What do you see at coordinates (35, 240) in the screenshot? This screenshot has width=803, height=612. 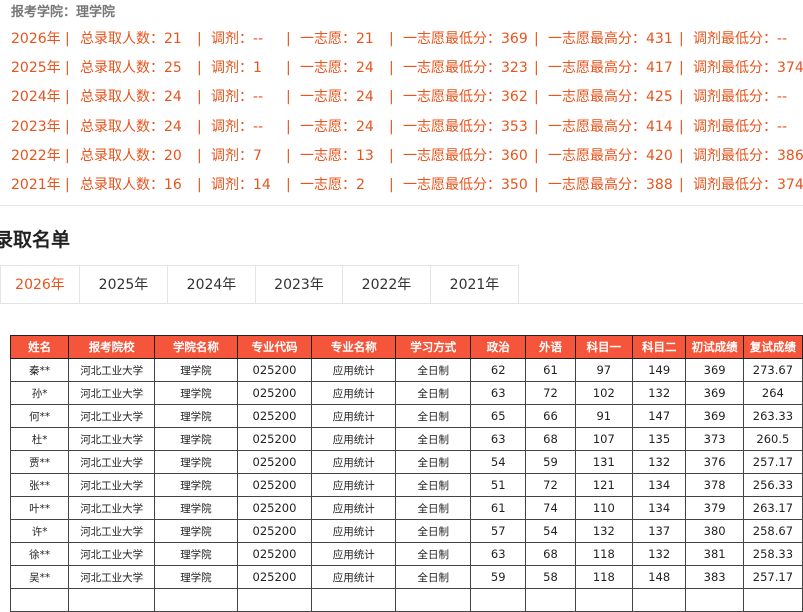 I see `section-title: 录取名单` at bounding box center [35, 240].